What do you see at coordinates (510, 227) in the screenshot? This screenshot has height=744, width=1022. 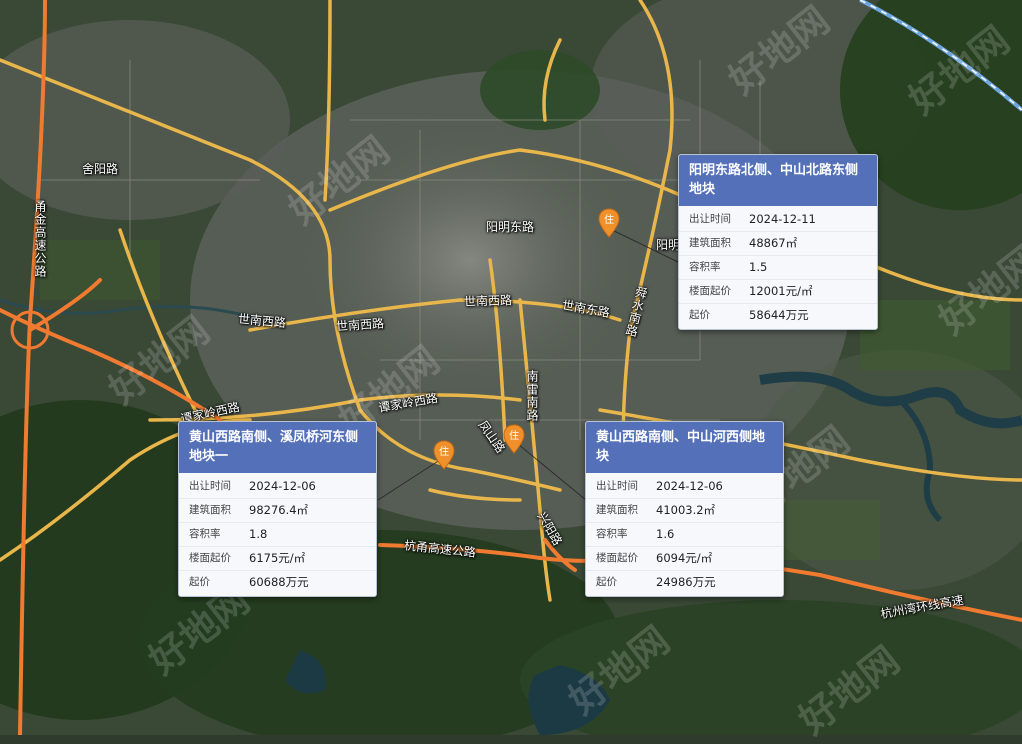 I see `road-label-yangming-east: 阳明东路` at bounding box center [510, 227].